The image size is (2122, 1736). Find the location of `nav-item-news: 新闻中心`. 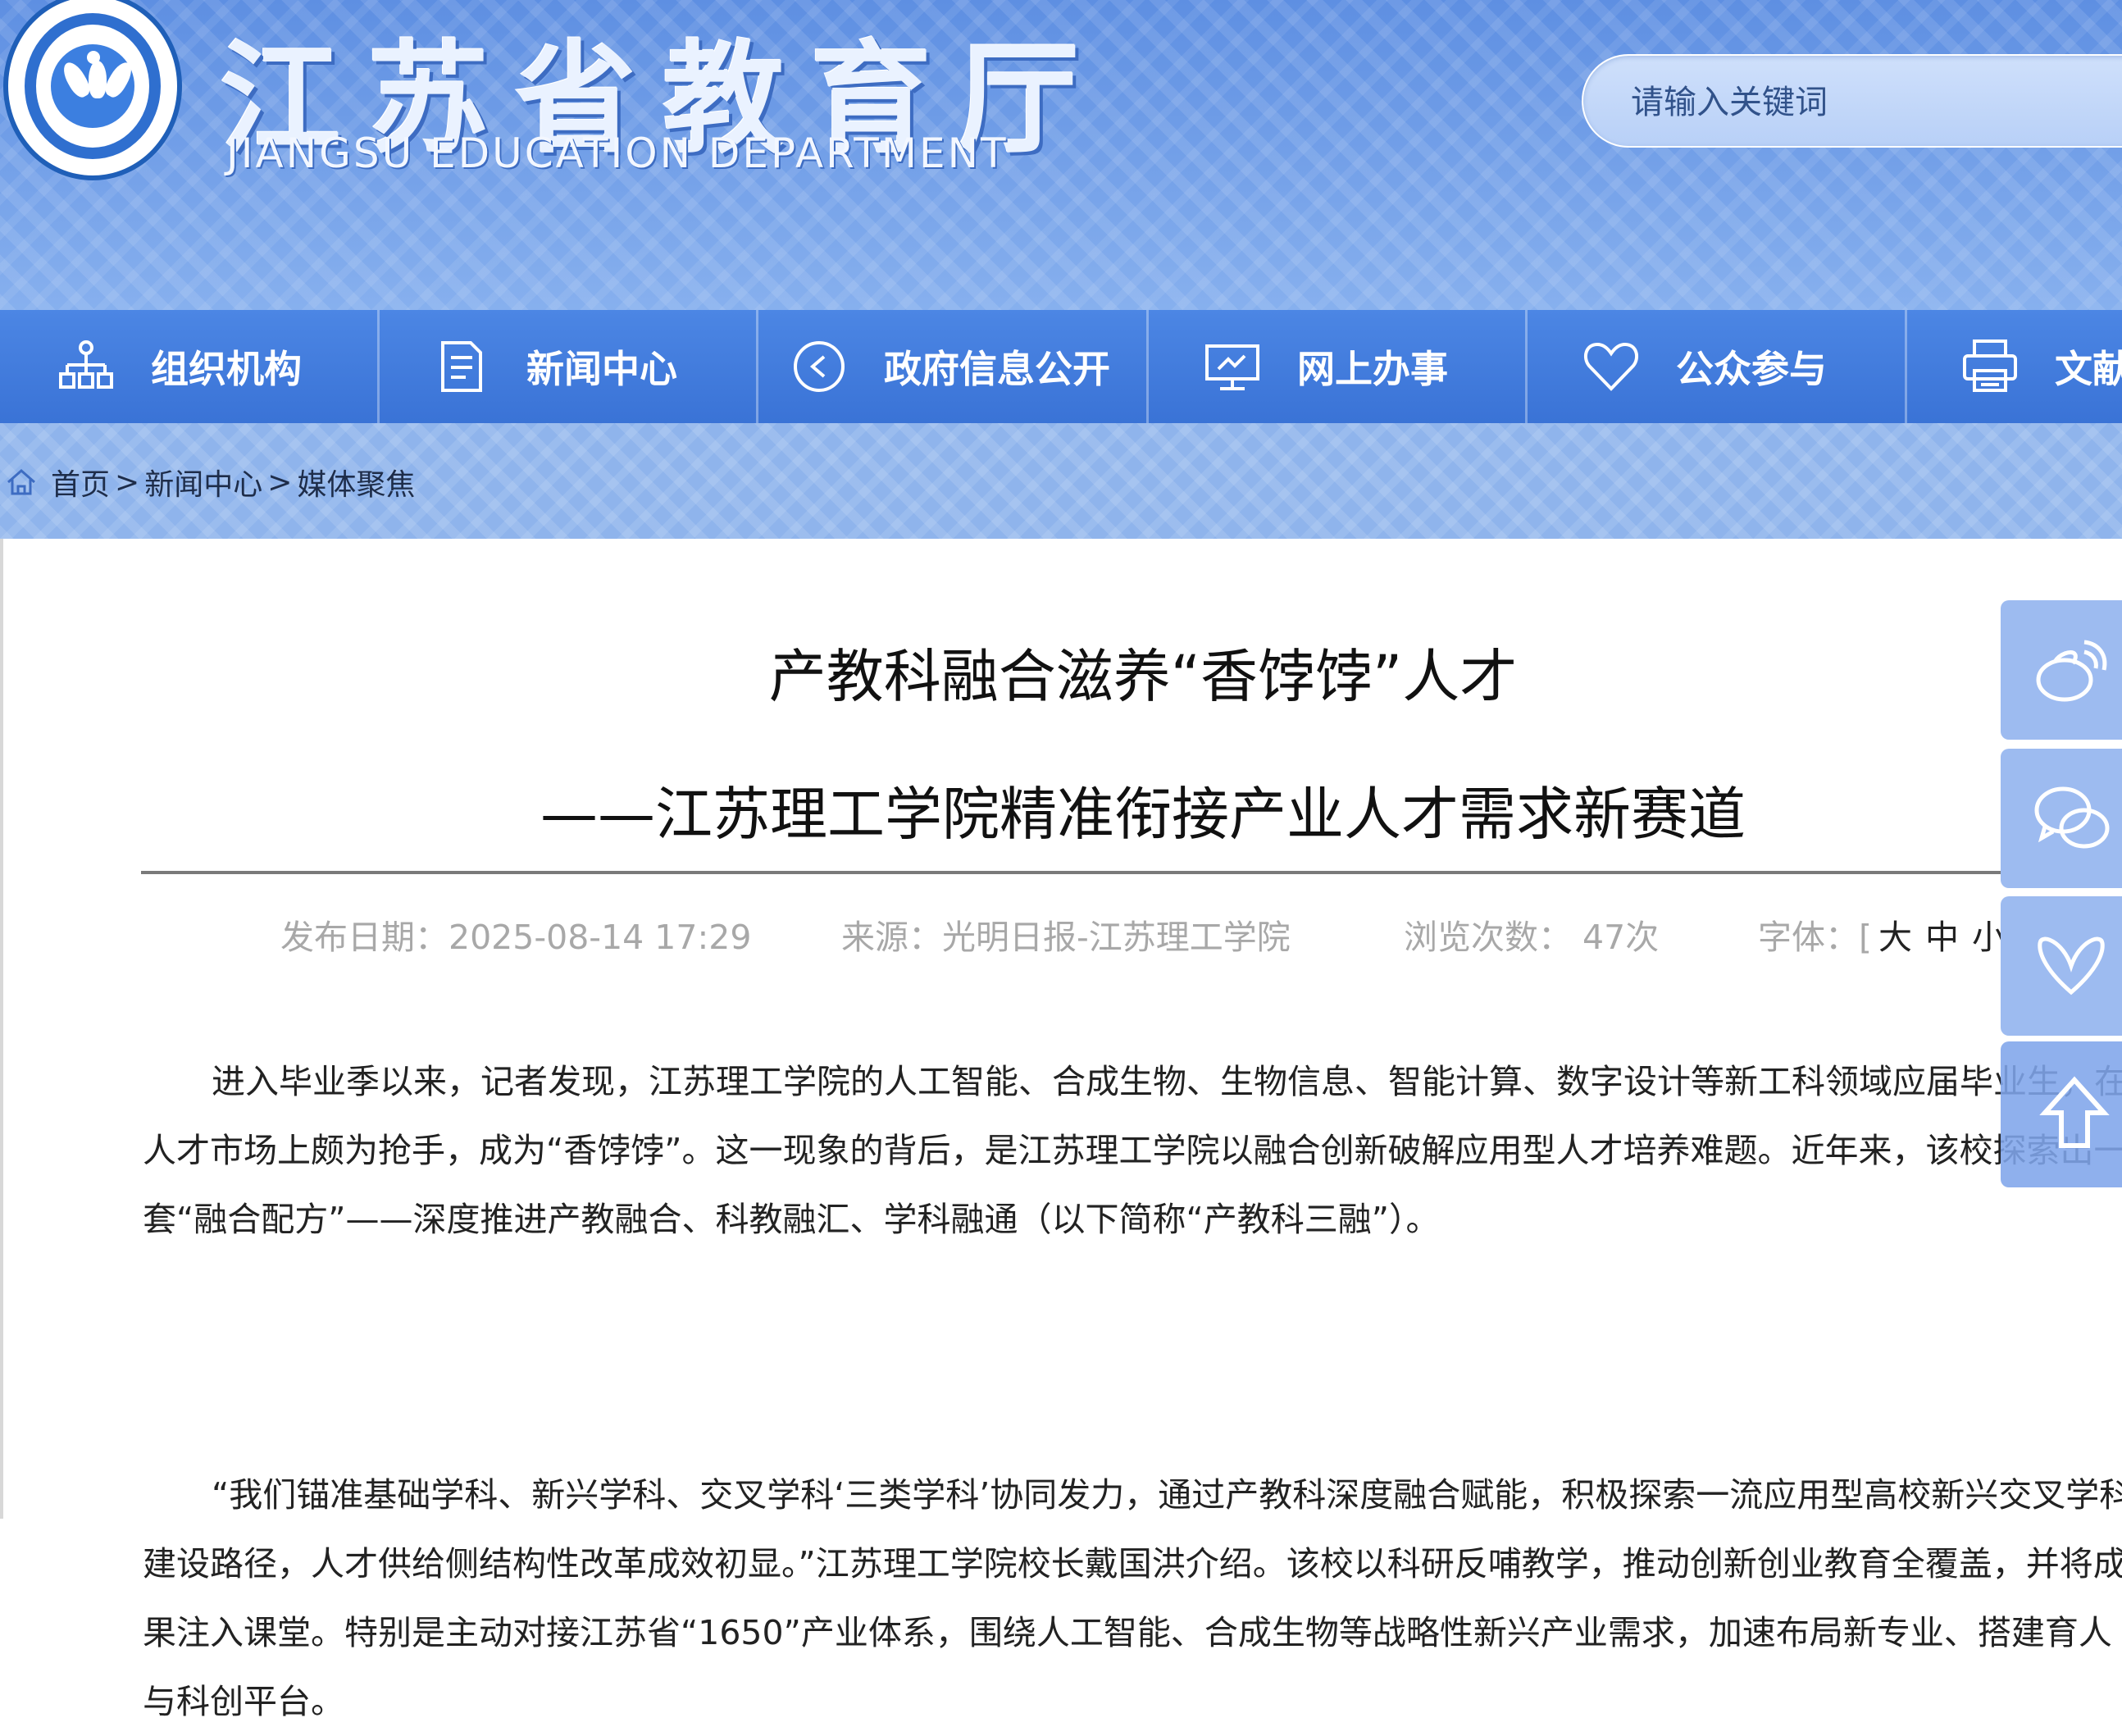

nav-item-news: 新闻中心 is located at coordinates (555, 367).